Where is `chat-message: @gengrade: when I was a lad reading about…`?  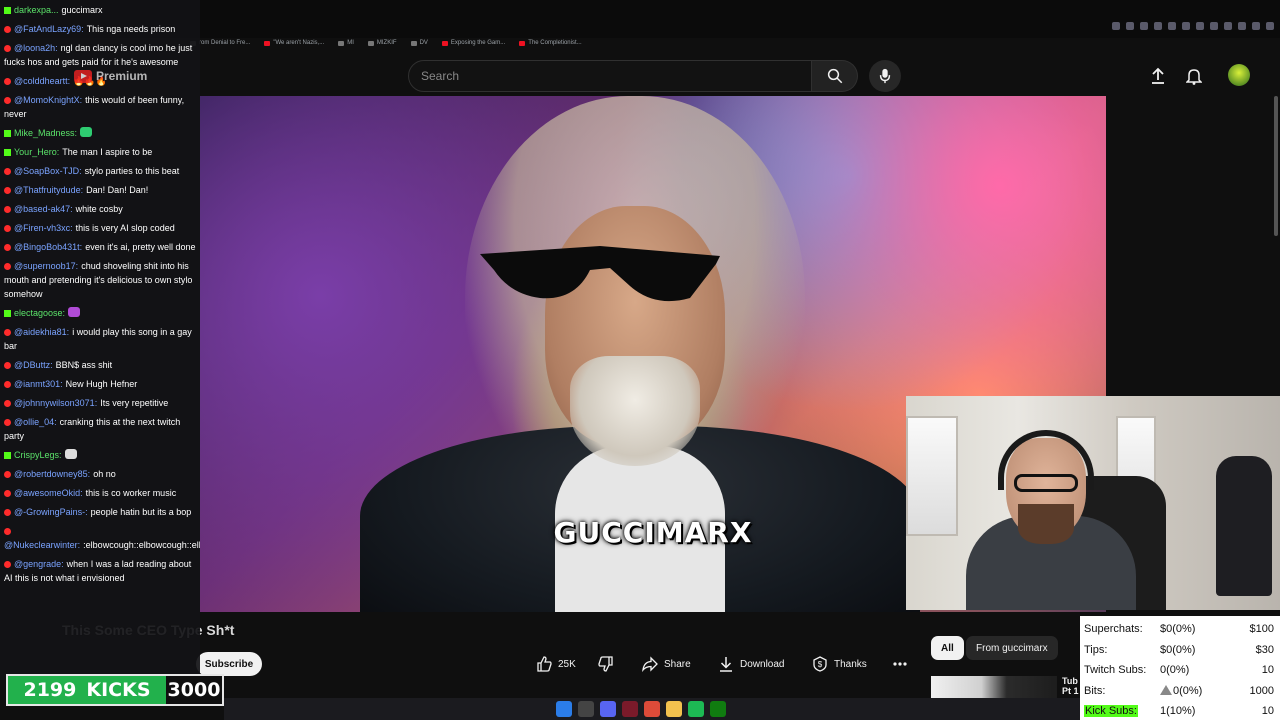
chat-message: @gengrade: when I was a lad reading about… is located at coordinates (101, 572).